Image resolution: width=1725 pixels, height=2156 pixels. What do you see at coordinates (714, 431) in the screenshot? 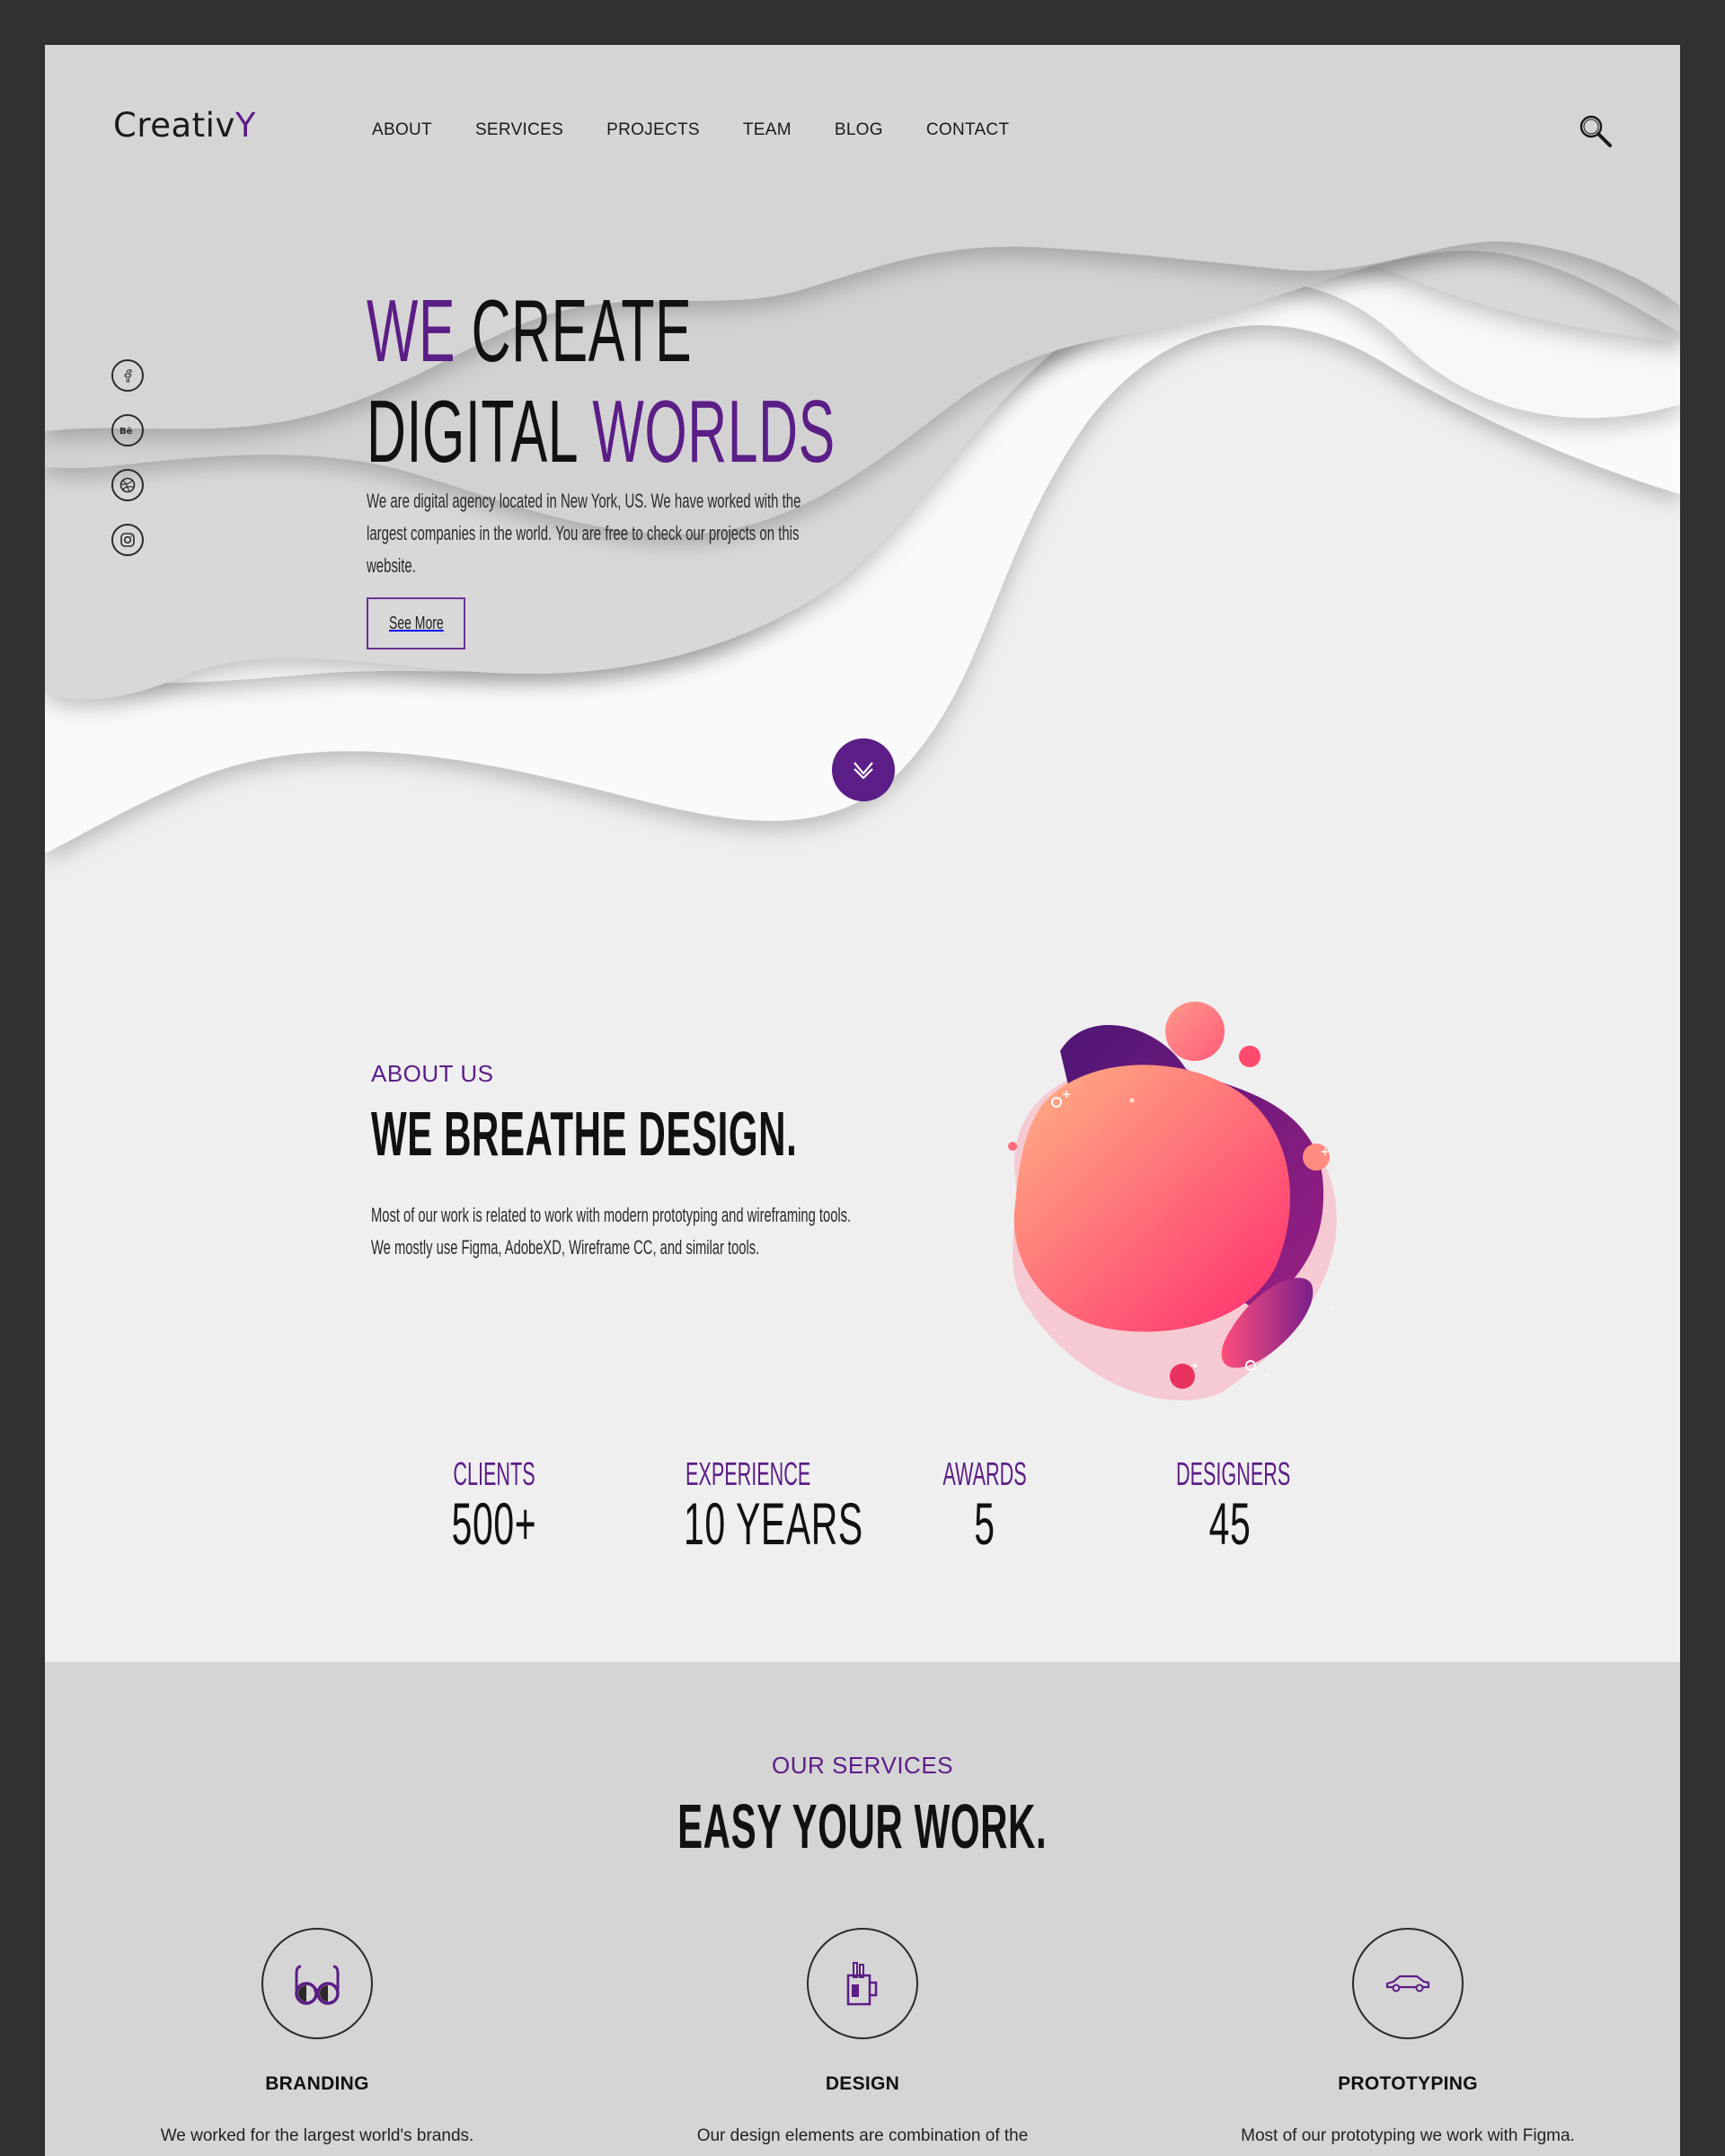
I see `hero-title-accent-2: WORLDS` at bounding box center [714, 431].